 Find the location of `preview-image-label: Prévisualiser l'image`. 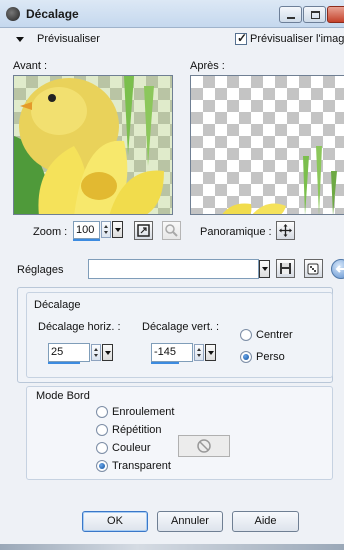

preview-image-label: Prévisualiser l'image is located at coordinates (297, 39).